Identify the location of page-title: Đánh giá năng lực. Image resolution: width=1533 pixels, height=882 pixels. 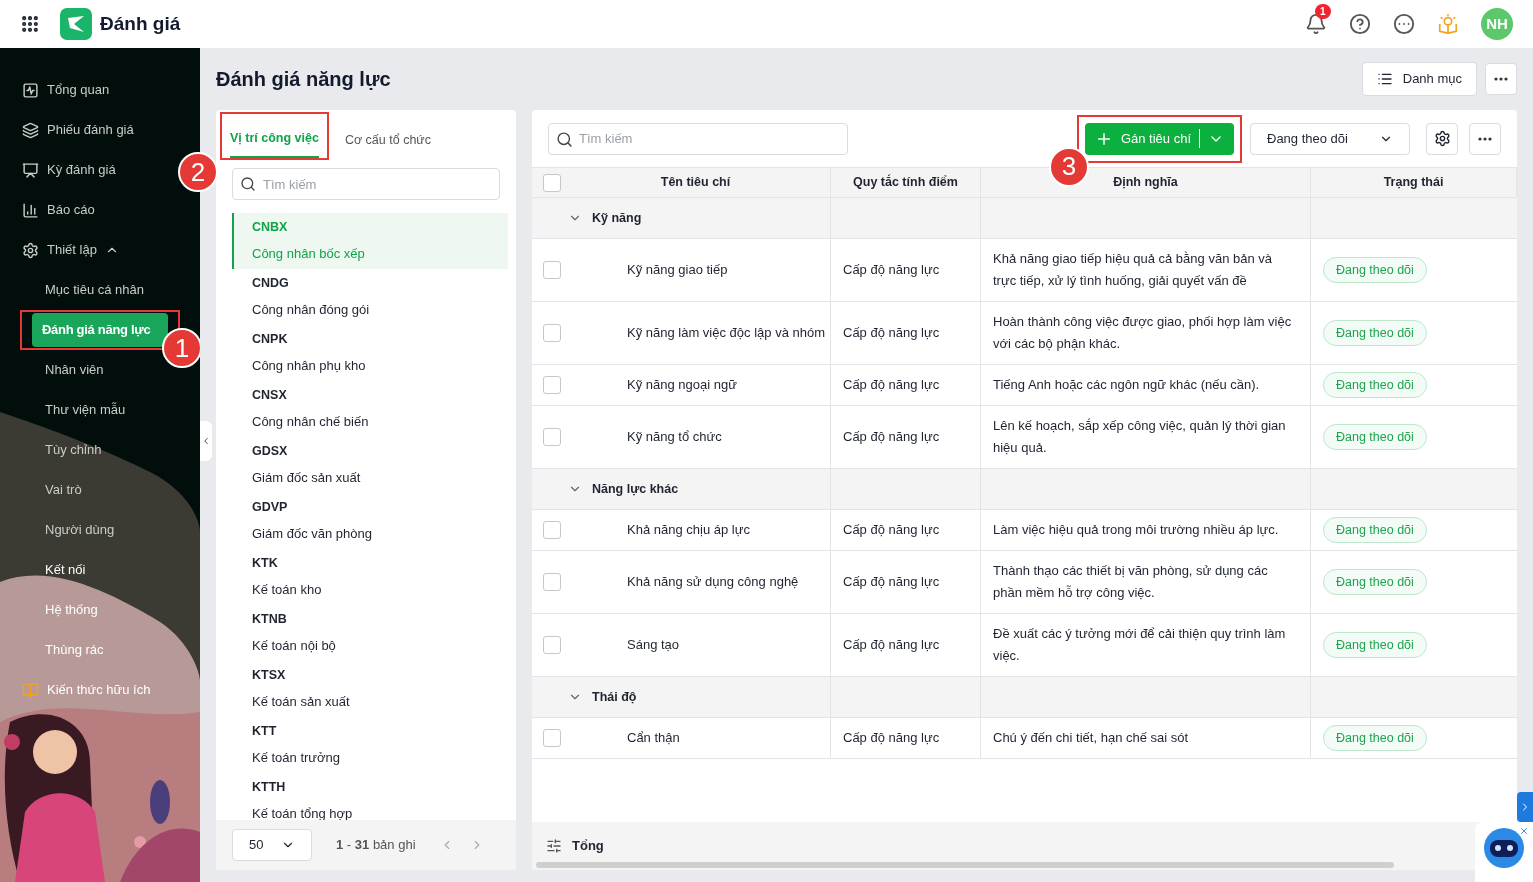
(303, 79).